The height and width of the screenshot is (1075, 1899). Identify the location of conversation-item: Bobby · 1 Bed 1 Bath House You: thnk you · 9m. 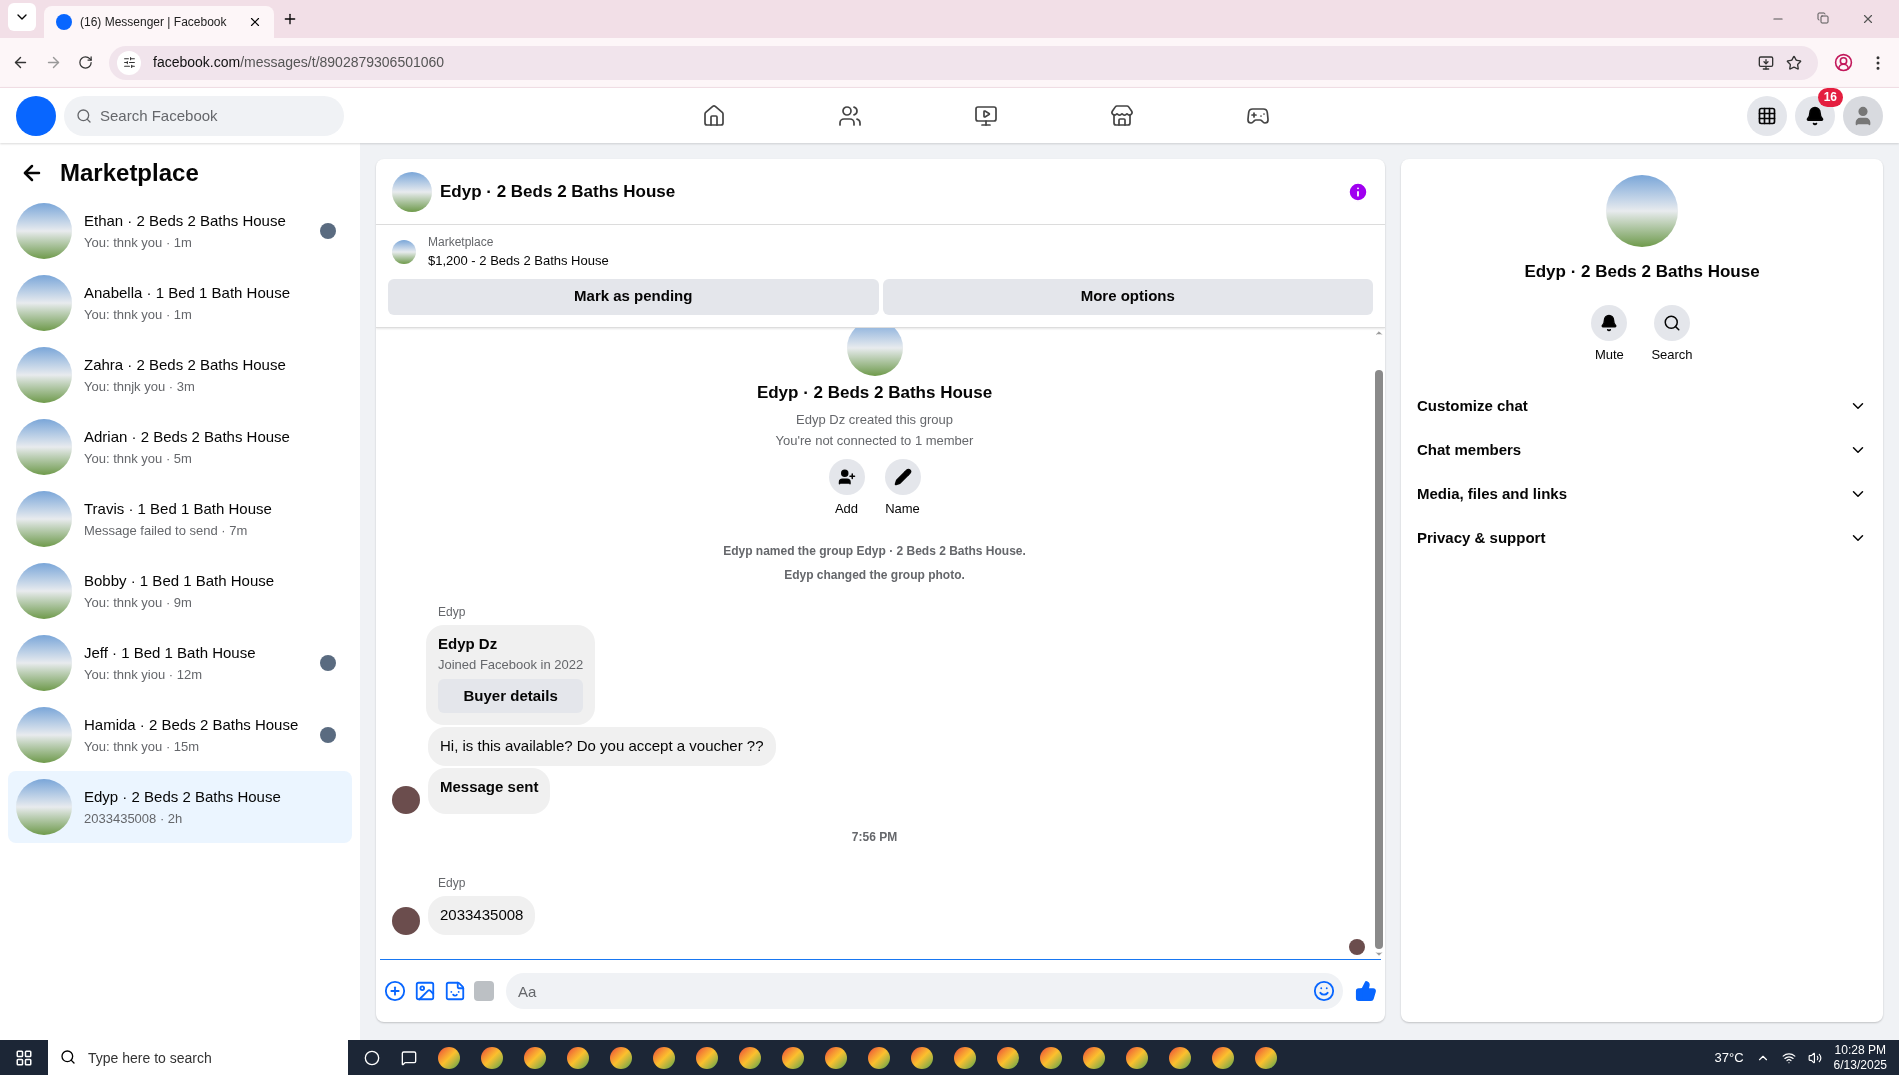
(180, 591).